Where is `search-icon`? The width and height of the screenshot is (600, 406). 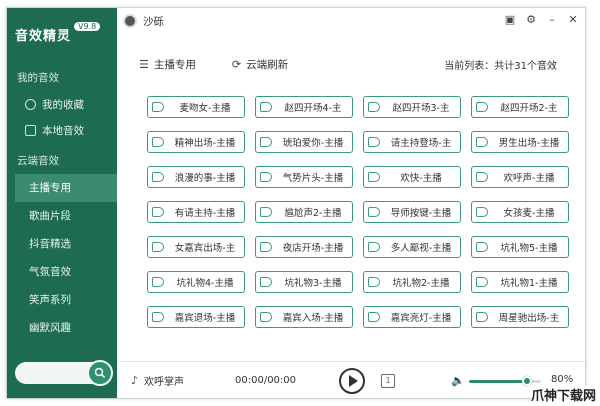
search-icon is located at coordinates (100, 373).